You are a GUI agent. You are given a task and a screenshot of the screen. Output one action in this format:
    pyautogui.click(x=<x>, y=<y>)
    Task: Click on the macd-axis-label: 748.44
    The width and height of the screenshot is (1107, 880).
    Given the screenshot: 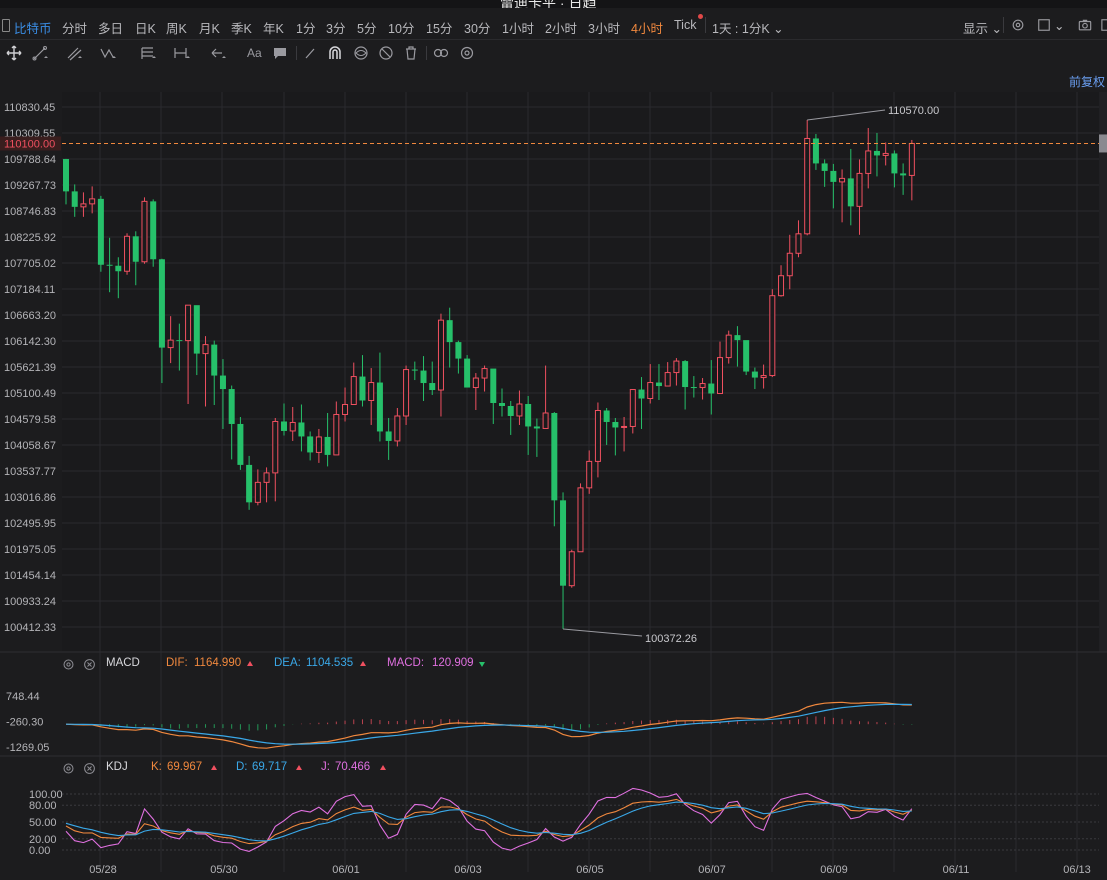 What is the action you would take?
    pyautogui.click(x=23, y=697)
    